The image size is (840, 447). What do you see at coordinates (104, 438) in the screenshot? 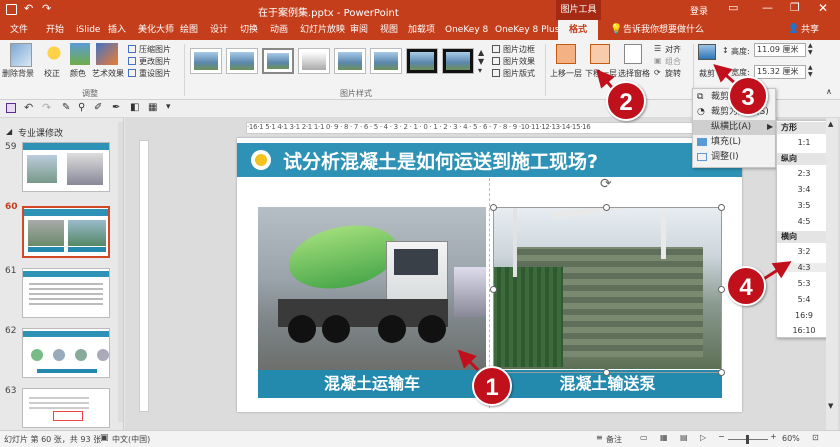
I see `spellcheck-icon: ▣` at bounding box center [104, 438].